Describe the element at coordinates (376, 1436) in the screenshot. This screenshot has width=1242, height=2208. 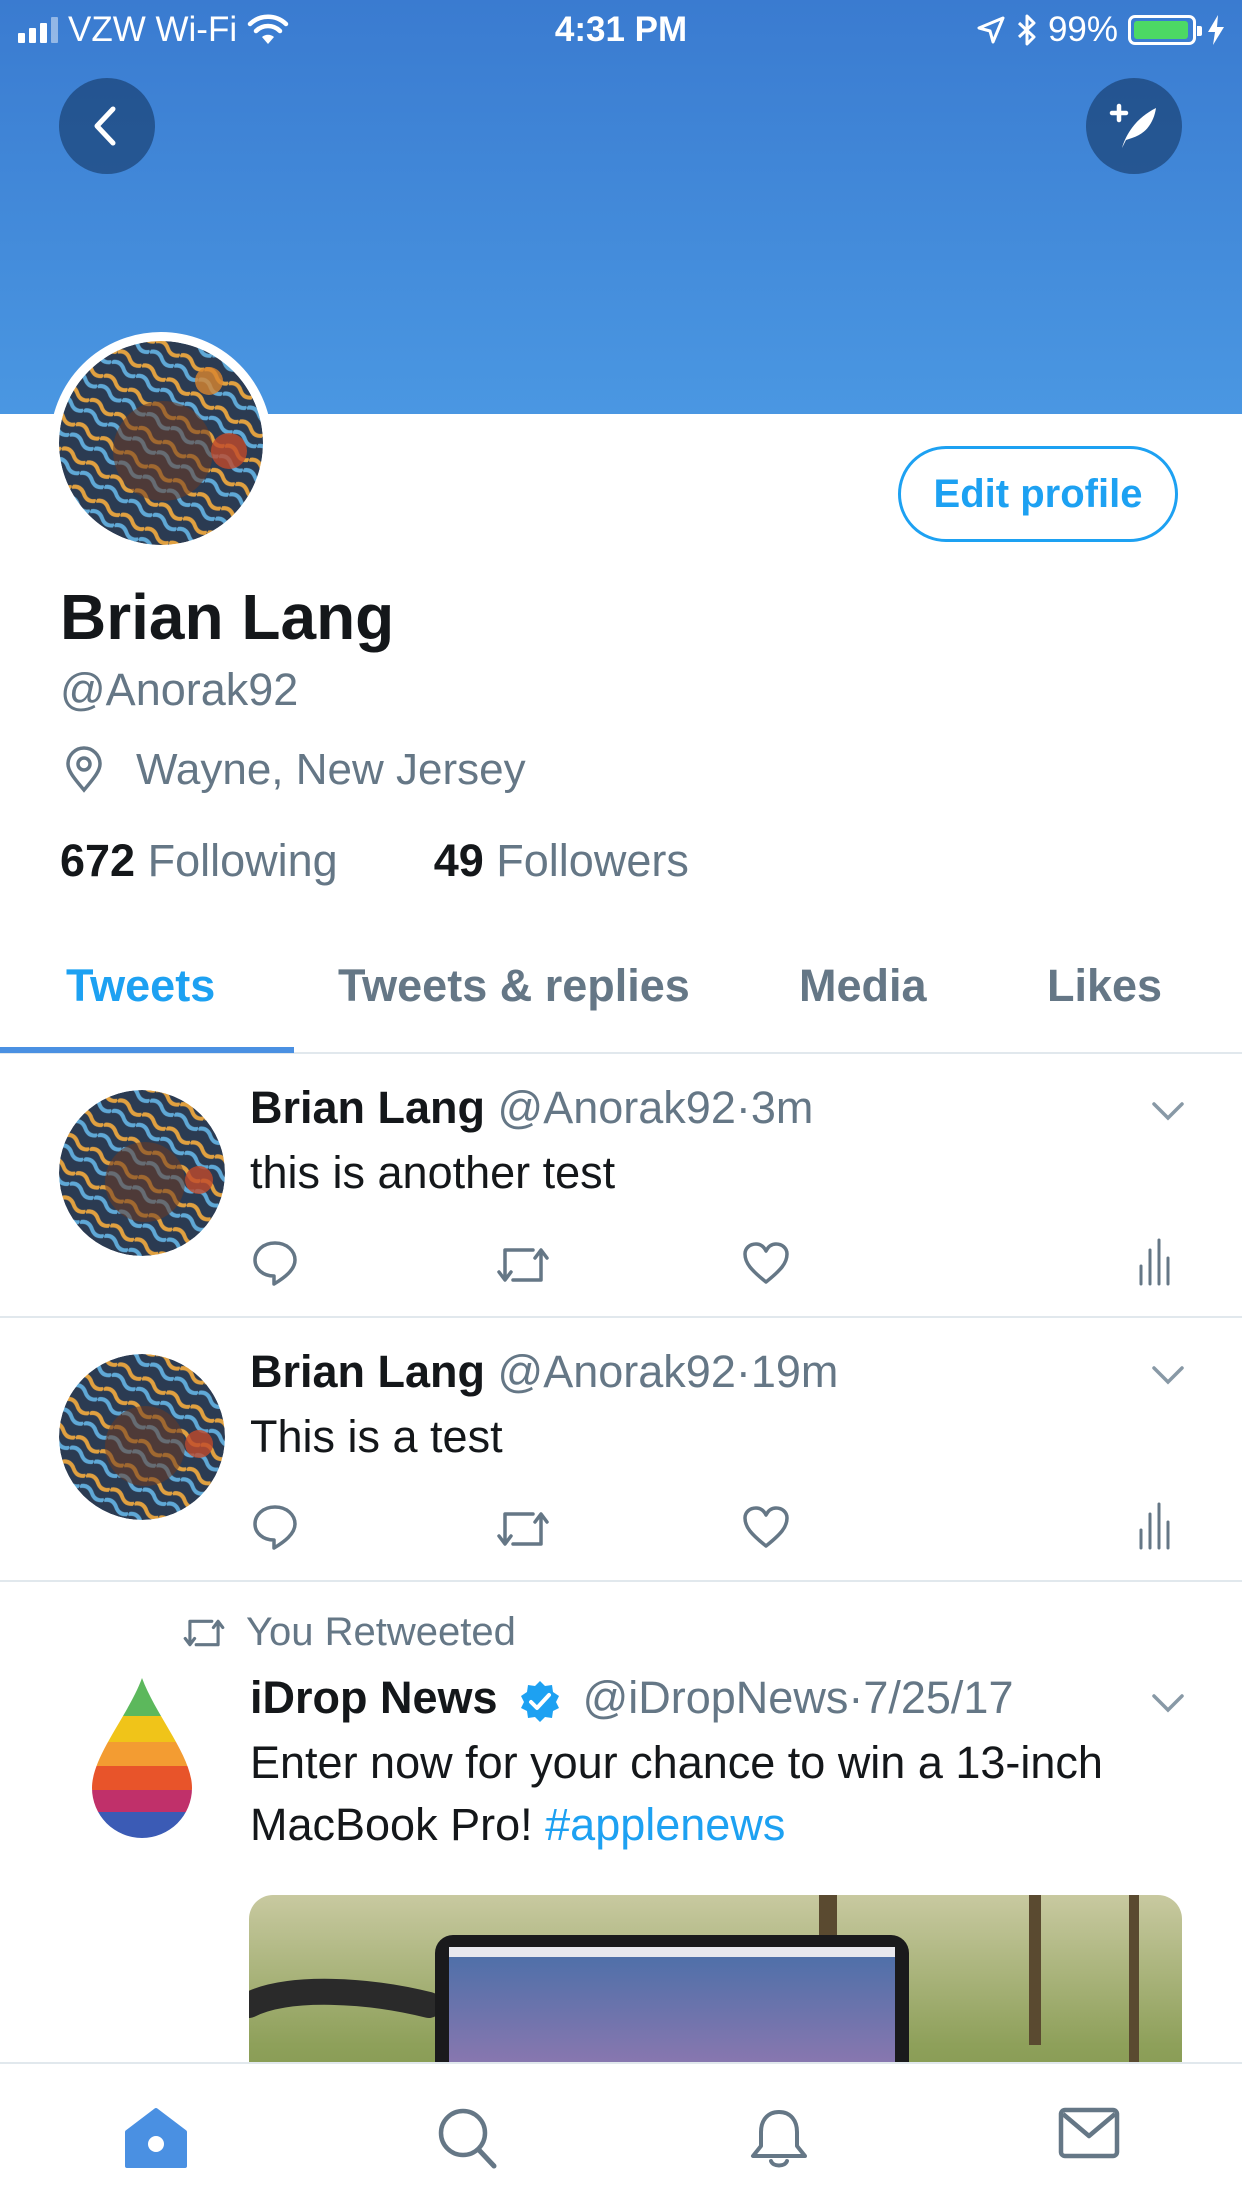
I see `tweet-text: This is a test` at that location.